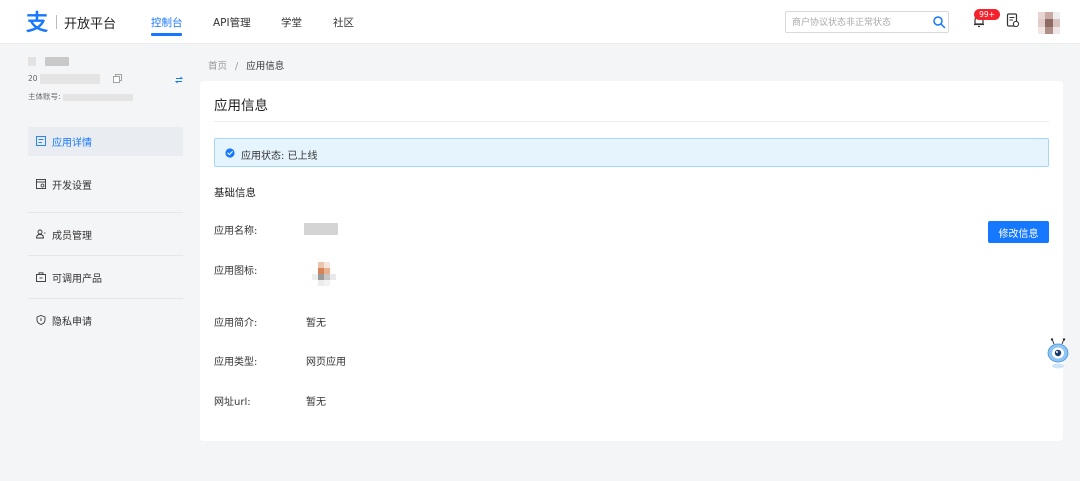 The height and width of the screenshot is (481, 1080). What do you see at coordinates (90, 22) in the screenshot?
I see `brand-title: 开放平台` at bounding box center [90, 22].